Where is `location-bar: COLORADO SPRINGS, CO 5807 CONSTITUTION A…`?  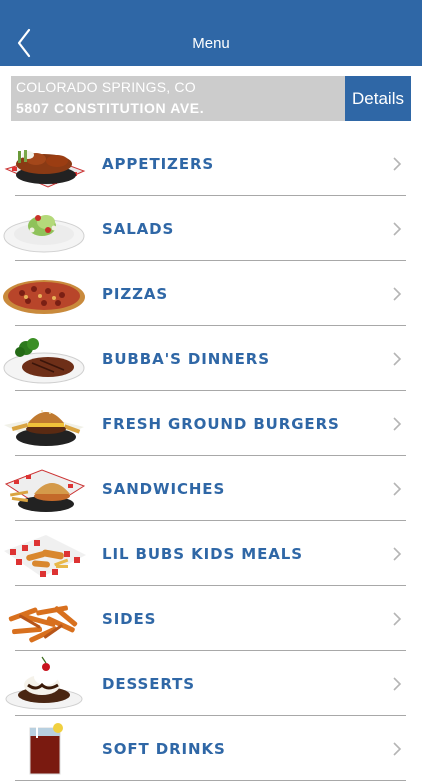
location-bar: COLORADO SPRINGS, CO 5807 CONSTITUTION A… is located at coordinates (211, 98).